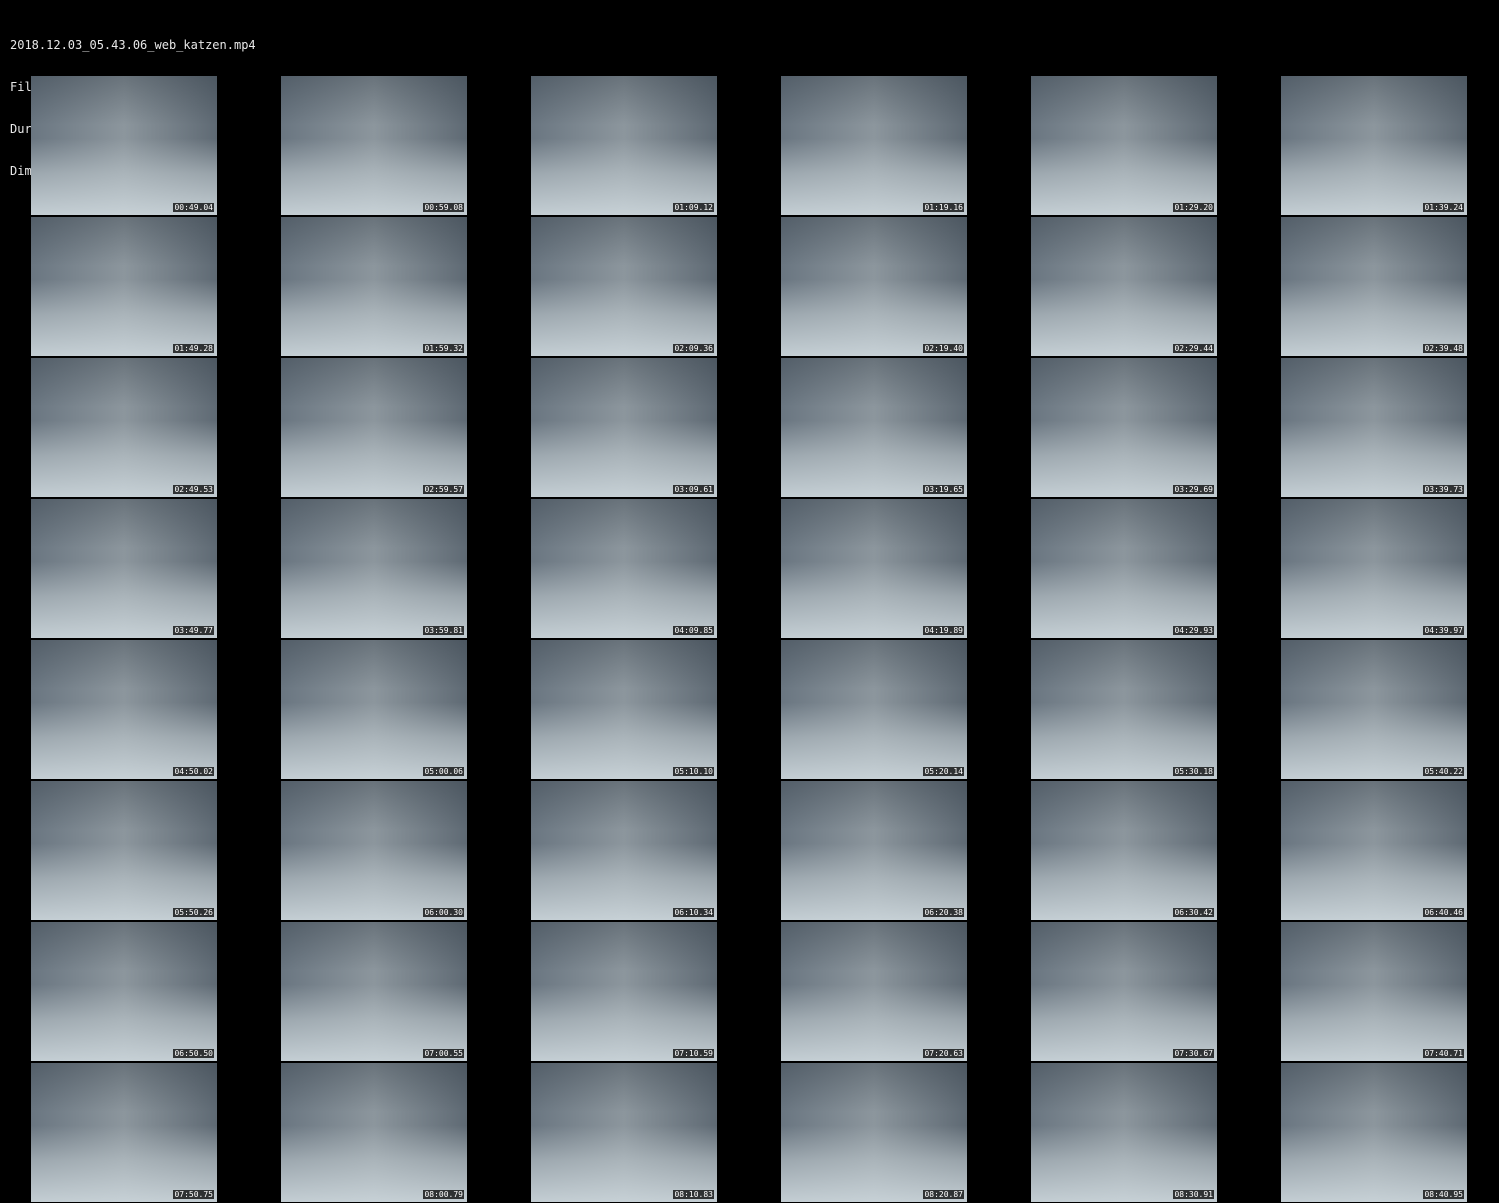 The image size is (1499, 1203). Describe the element at coordinates (443, 207) in the screenshot. I see `thumbnail-timestamp: 00:59.08` at that location.